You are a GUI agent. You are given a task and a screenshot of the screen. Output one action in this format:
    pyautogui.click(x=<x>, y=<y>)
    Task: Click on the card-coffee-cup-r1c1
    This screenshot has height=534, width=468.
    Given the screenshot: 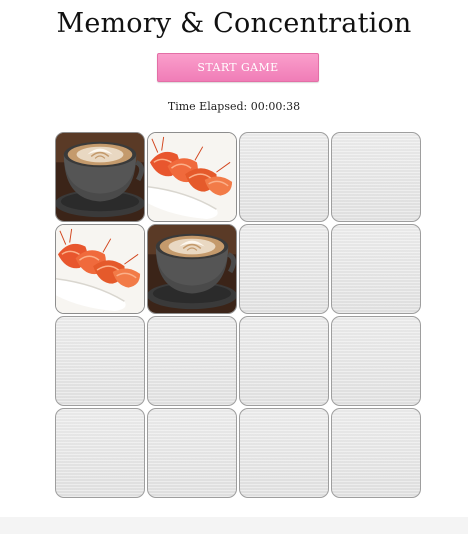 What is the action you would take?
    pyautogui.click(x=100, y=177)
    